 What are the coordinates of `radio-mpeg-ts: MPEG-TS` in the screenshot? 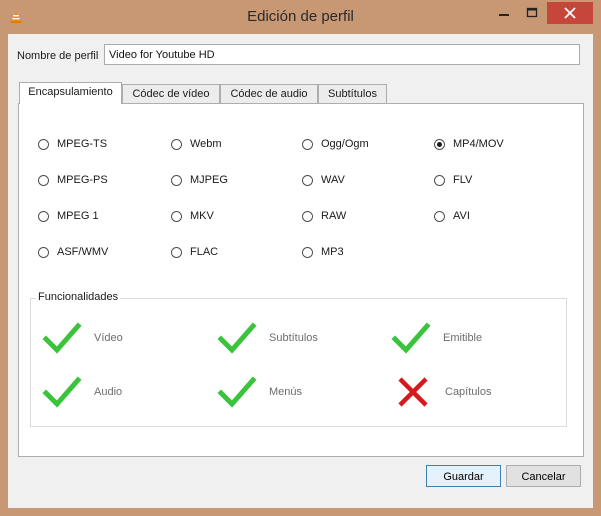 It's located at (72, 144).